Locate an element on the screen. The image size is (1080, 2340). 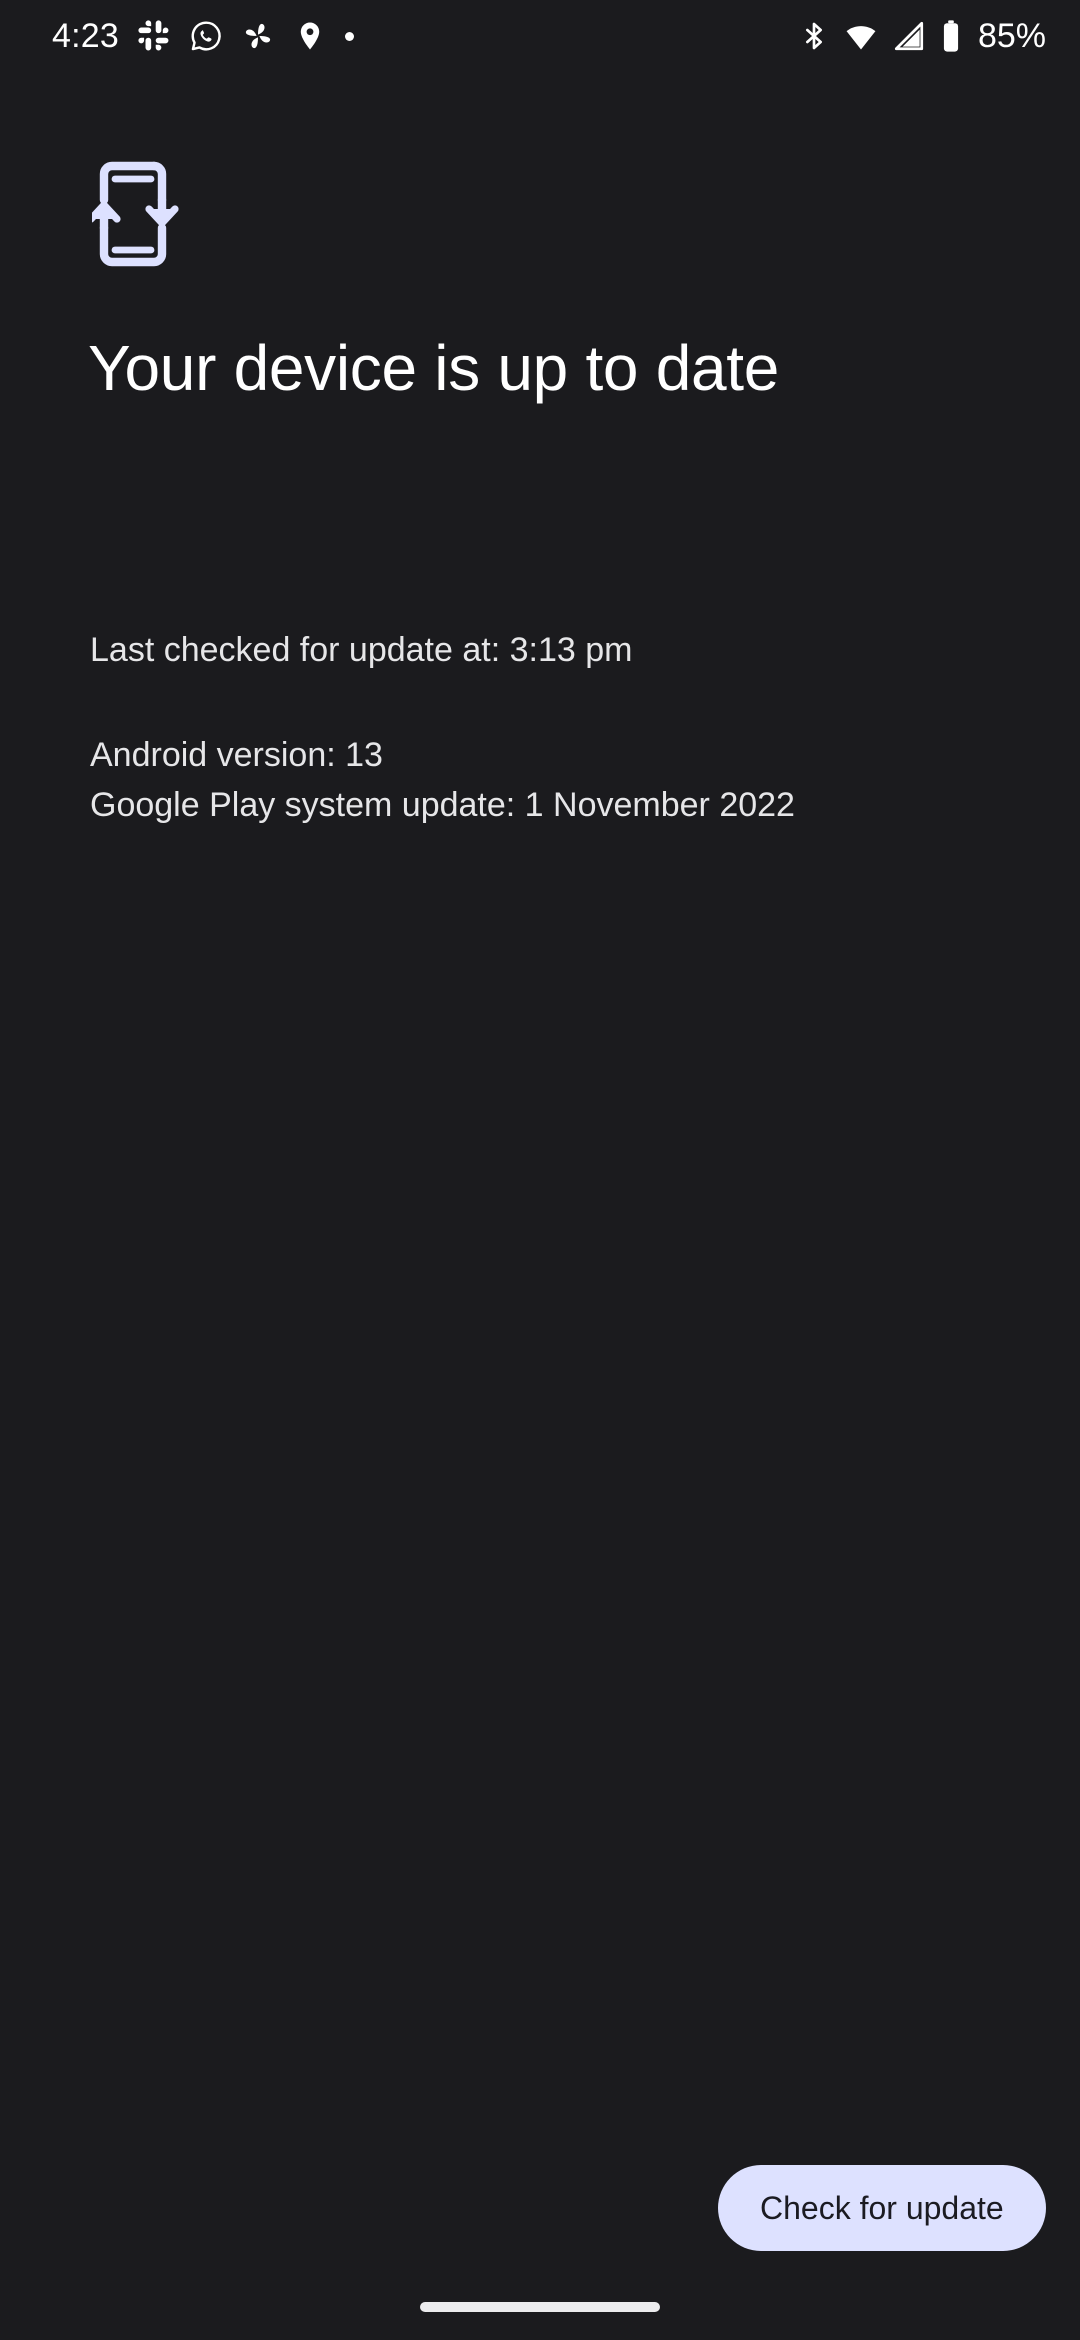
android-version-line: Android version: 13 is located at coordinates (236, 755).